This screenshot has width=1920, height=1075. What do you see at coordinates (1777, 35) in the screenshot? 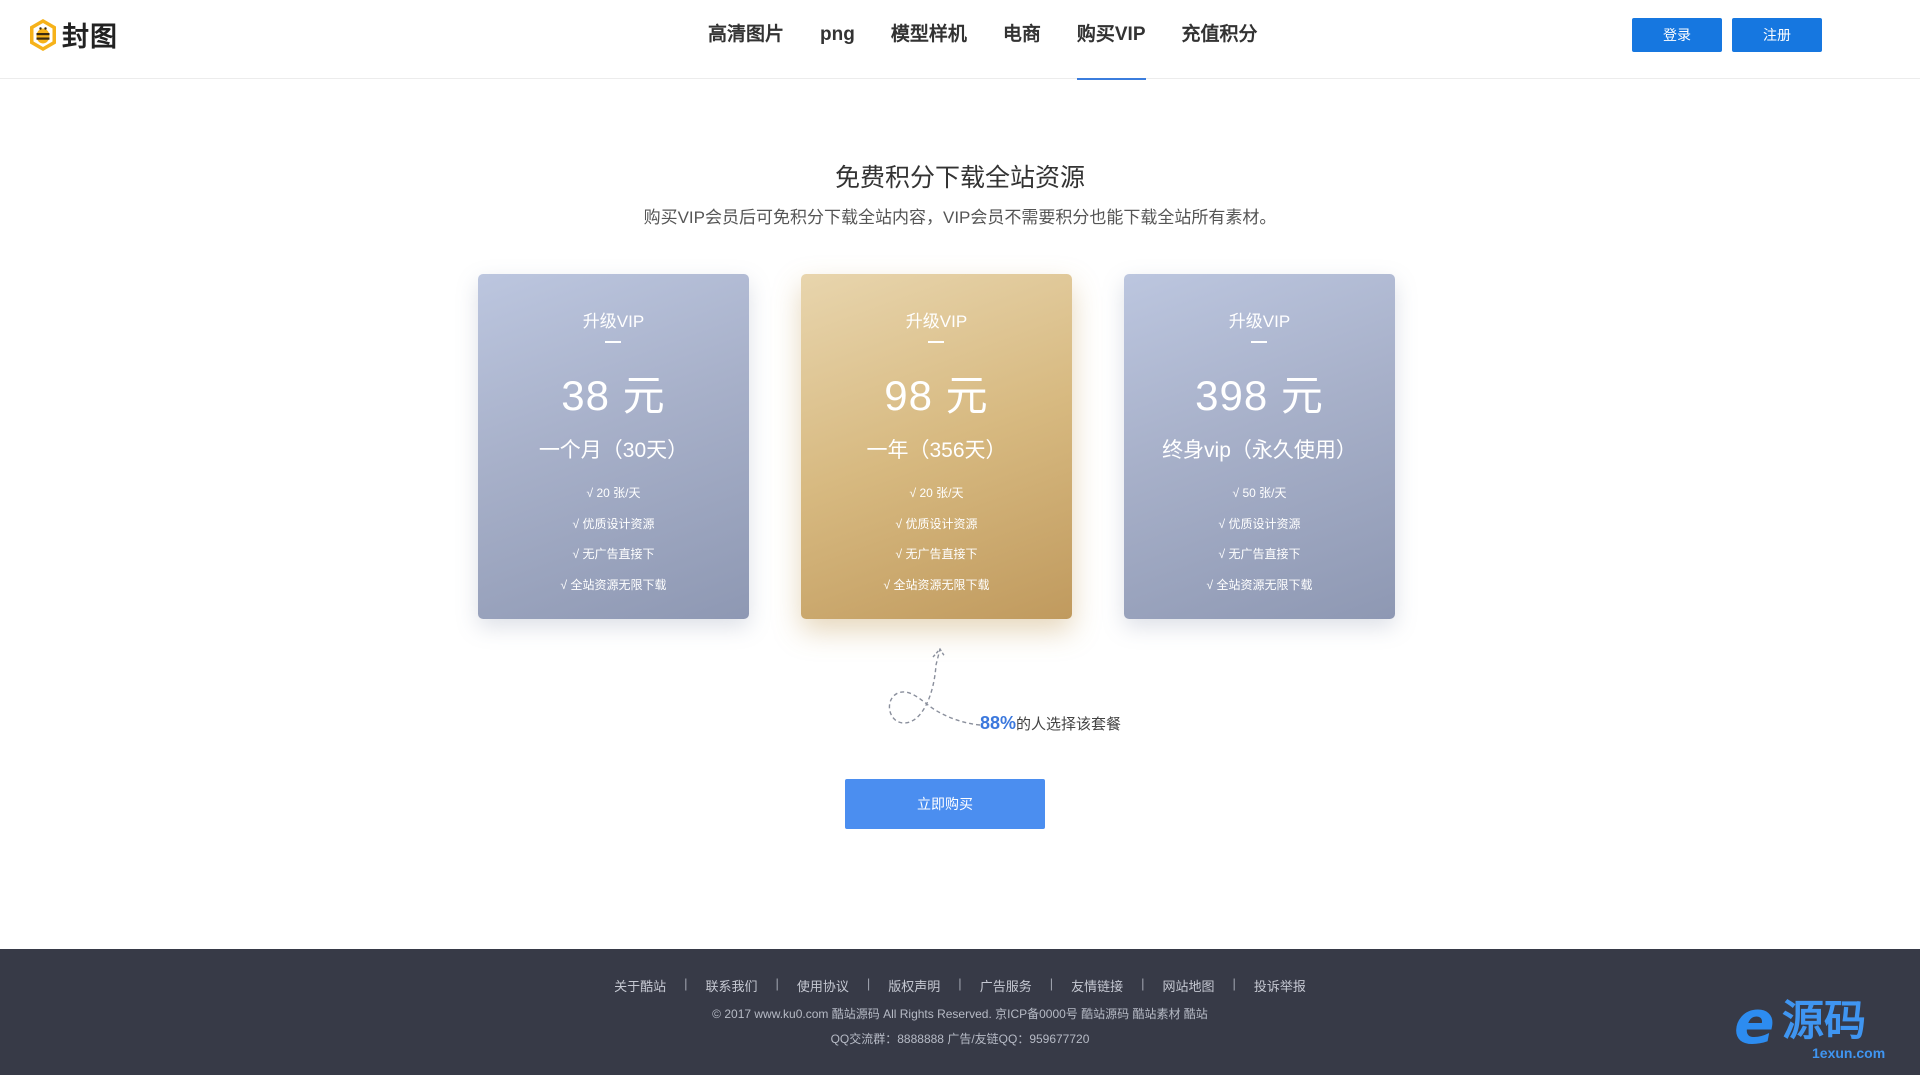
I see `register-button: 注册` at bounding box center [1777, 35].